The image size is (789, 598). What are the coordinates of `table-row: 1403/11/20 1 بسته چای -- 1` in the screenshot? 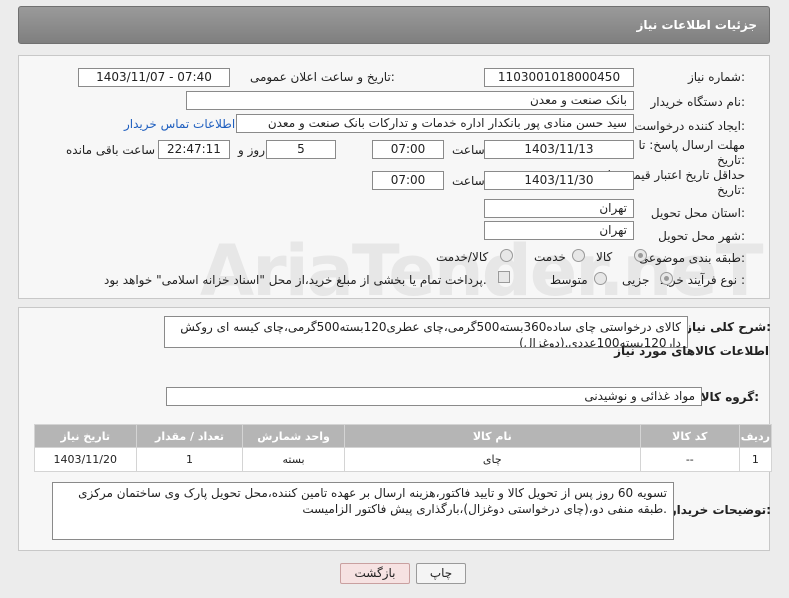 It's located at (403, 459).